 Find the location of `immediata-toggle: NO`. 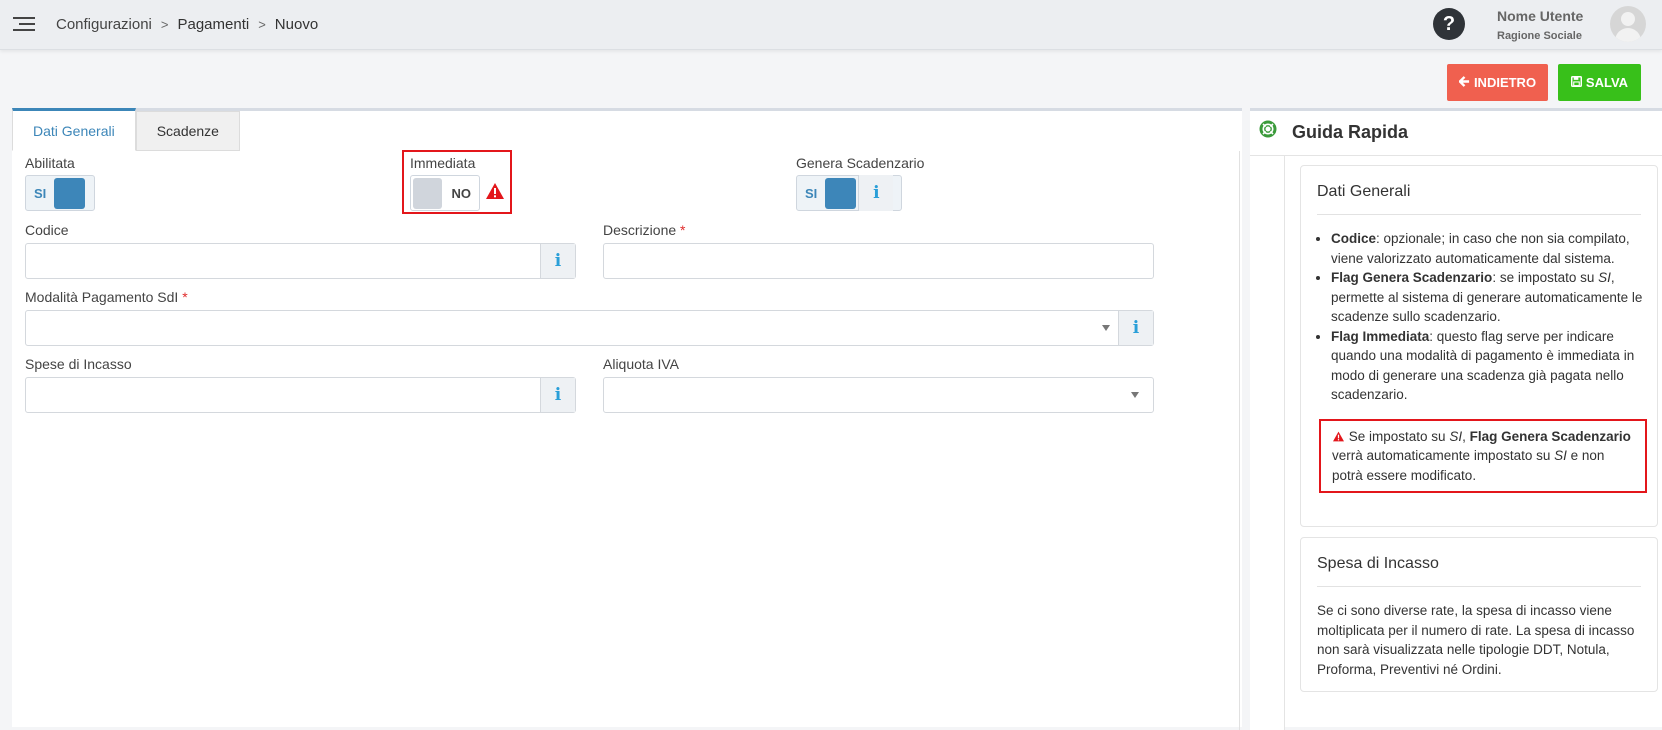

immediata-toggle: NO is located at coordinates (445, 193).